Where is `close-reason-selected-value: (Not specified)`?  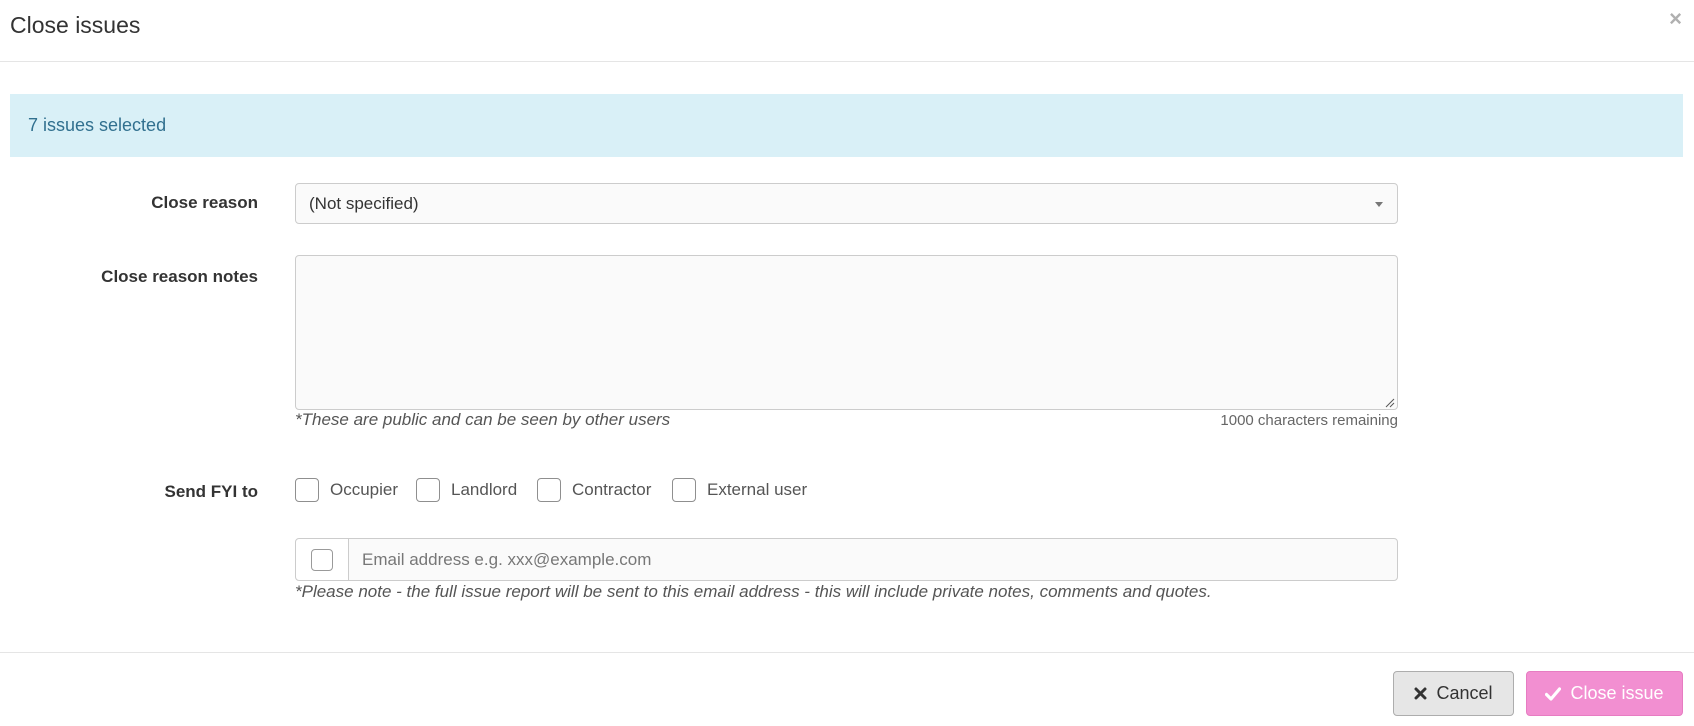 close-reason-selected-value: (Not specified) is located at coordinates (364, 203).